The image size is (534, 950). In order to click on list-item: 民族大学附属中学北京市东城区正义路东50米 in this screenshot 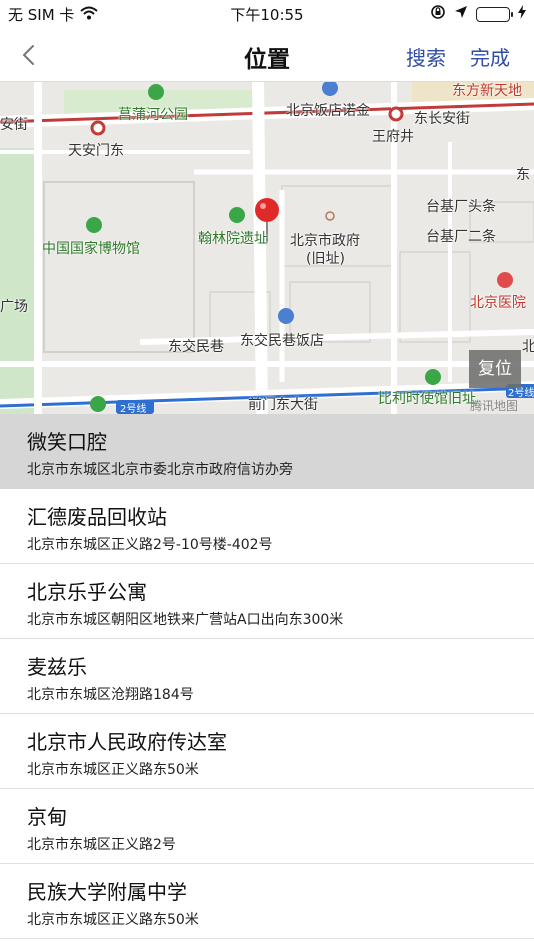, I will do `click(267, 901)`.